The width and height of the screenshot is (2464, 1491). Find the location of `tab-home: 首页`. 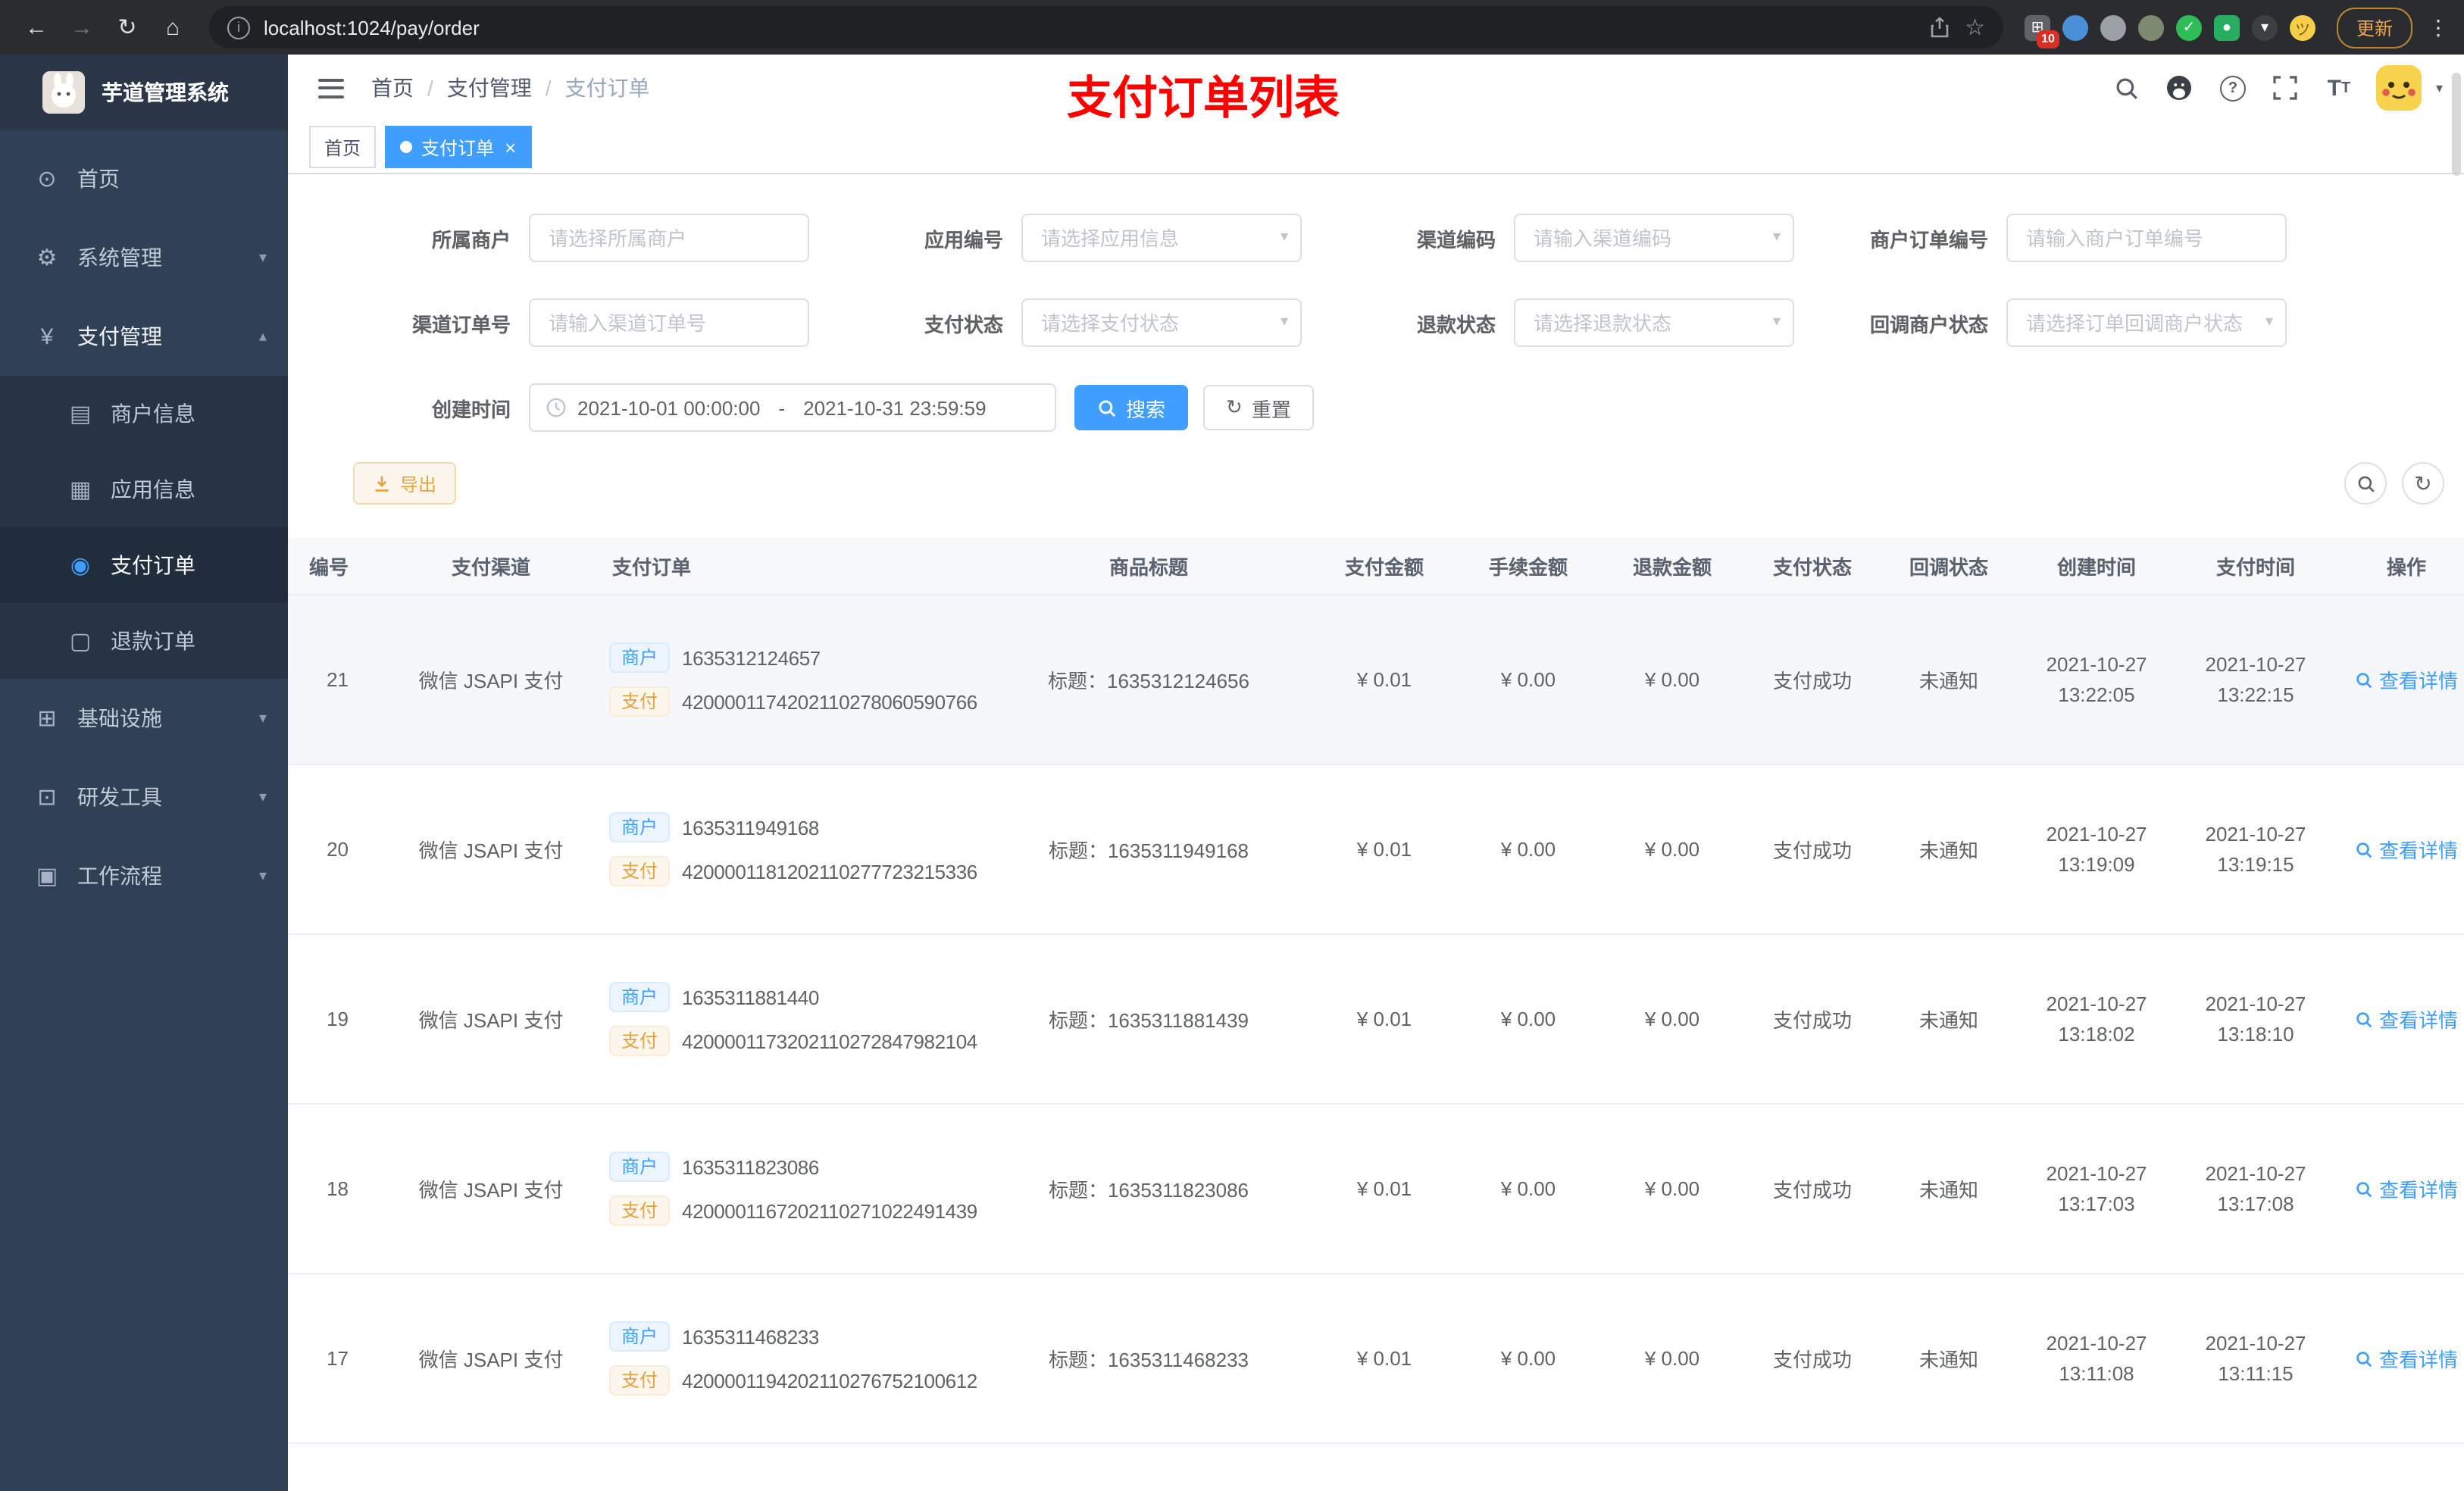

tab-home: 首页 is located at coordinates (343, 147).